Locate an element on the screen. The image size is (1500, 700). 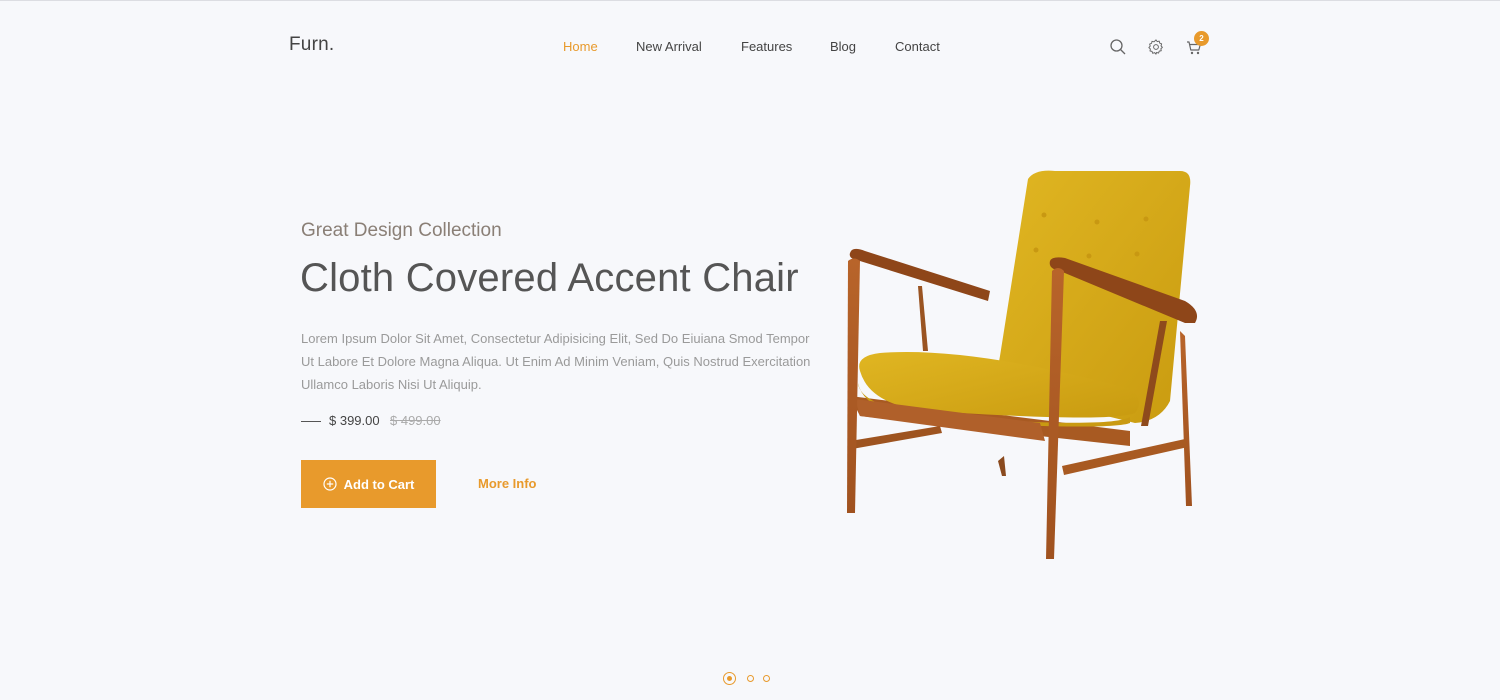
hero-subtitle: Great Design Collection is located at coordinates (401, 230).